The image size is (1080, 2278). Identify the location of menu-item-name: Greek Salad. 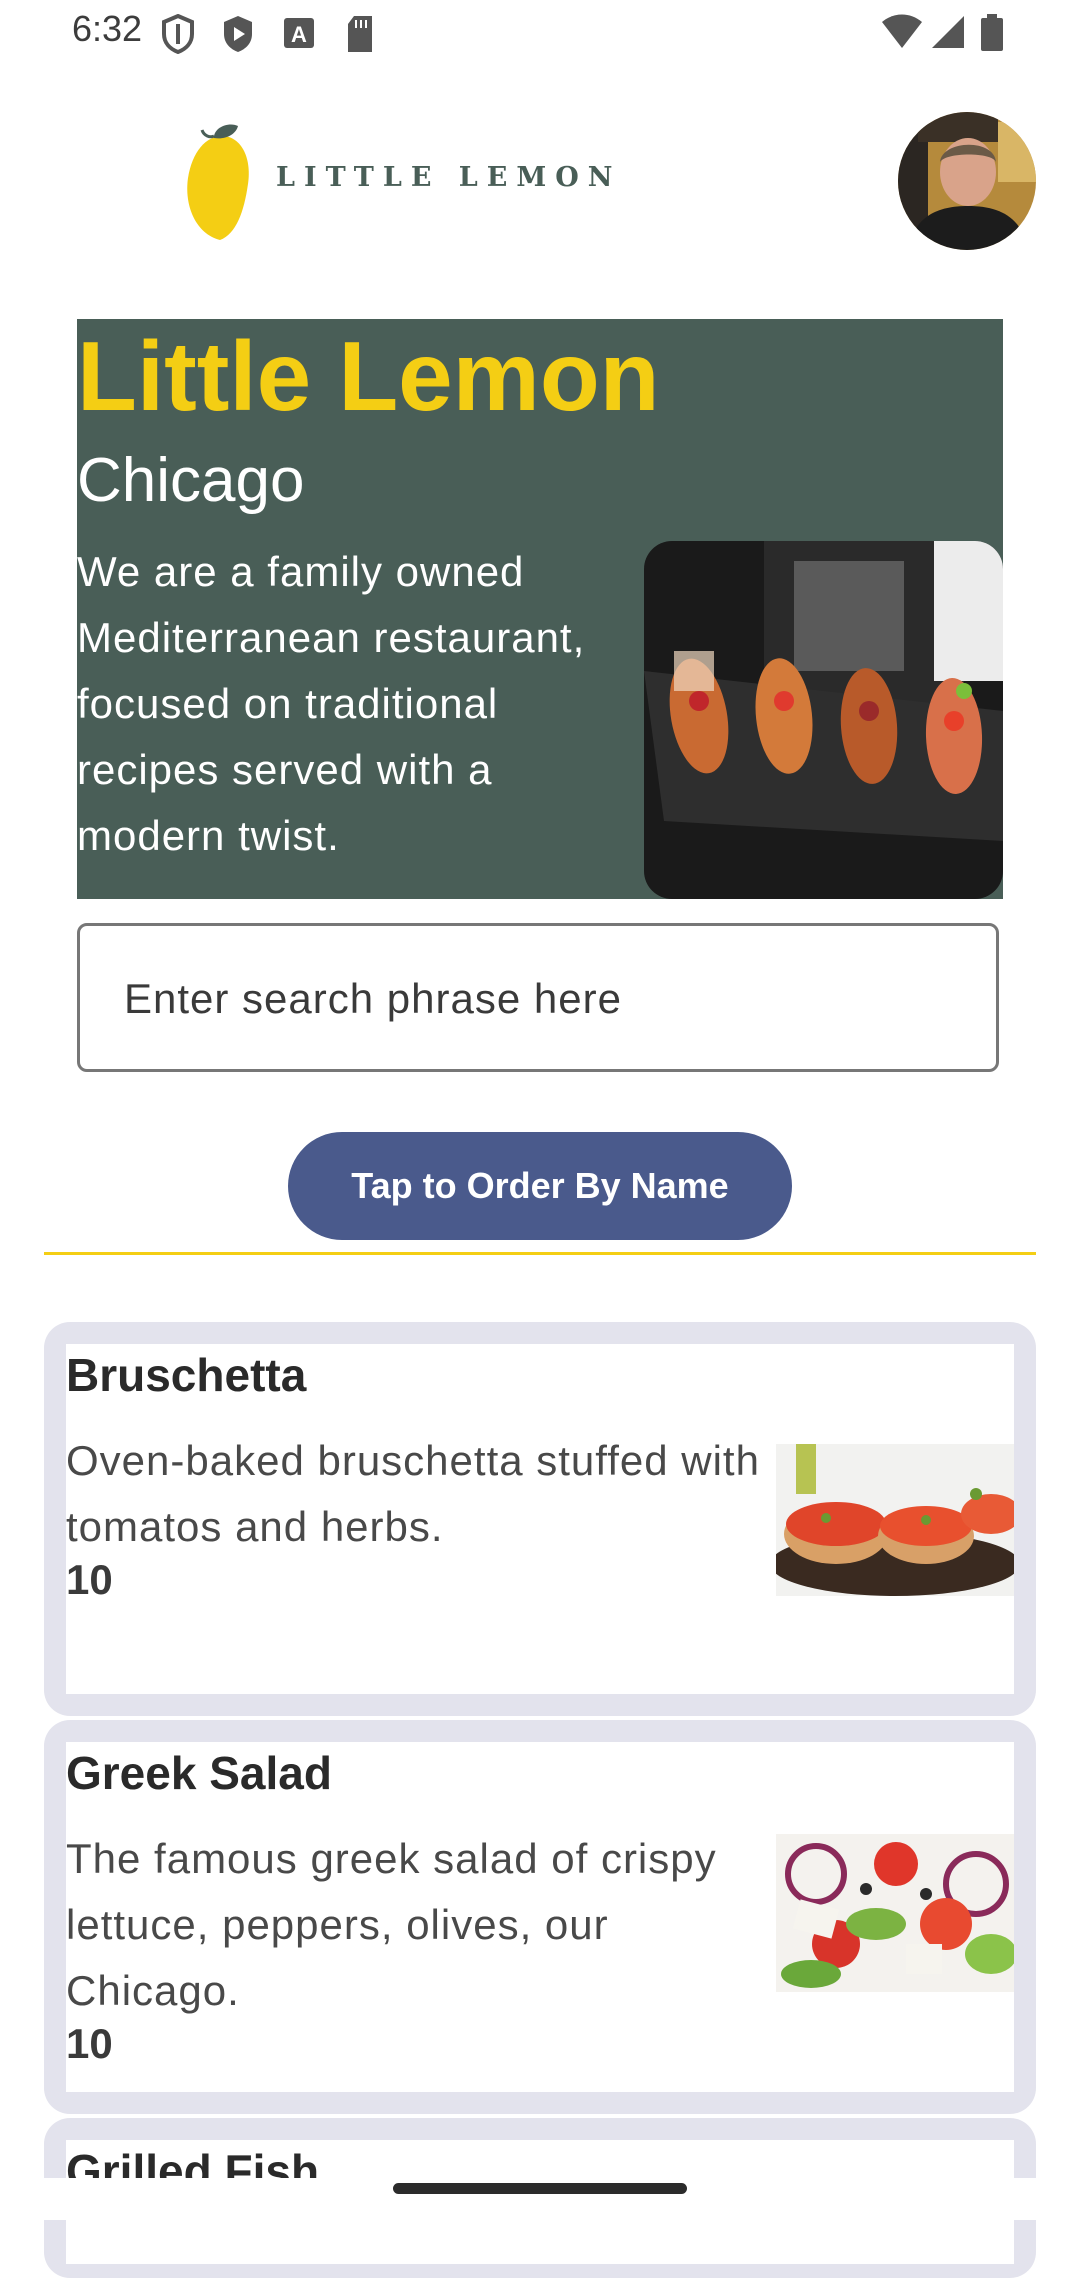
(199, 1773).